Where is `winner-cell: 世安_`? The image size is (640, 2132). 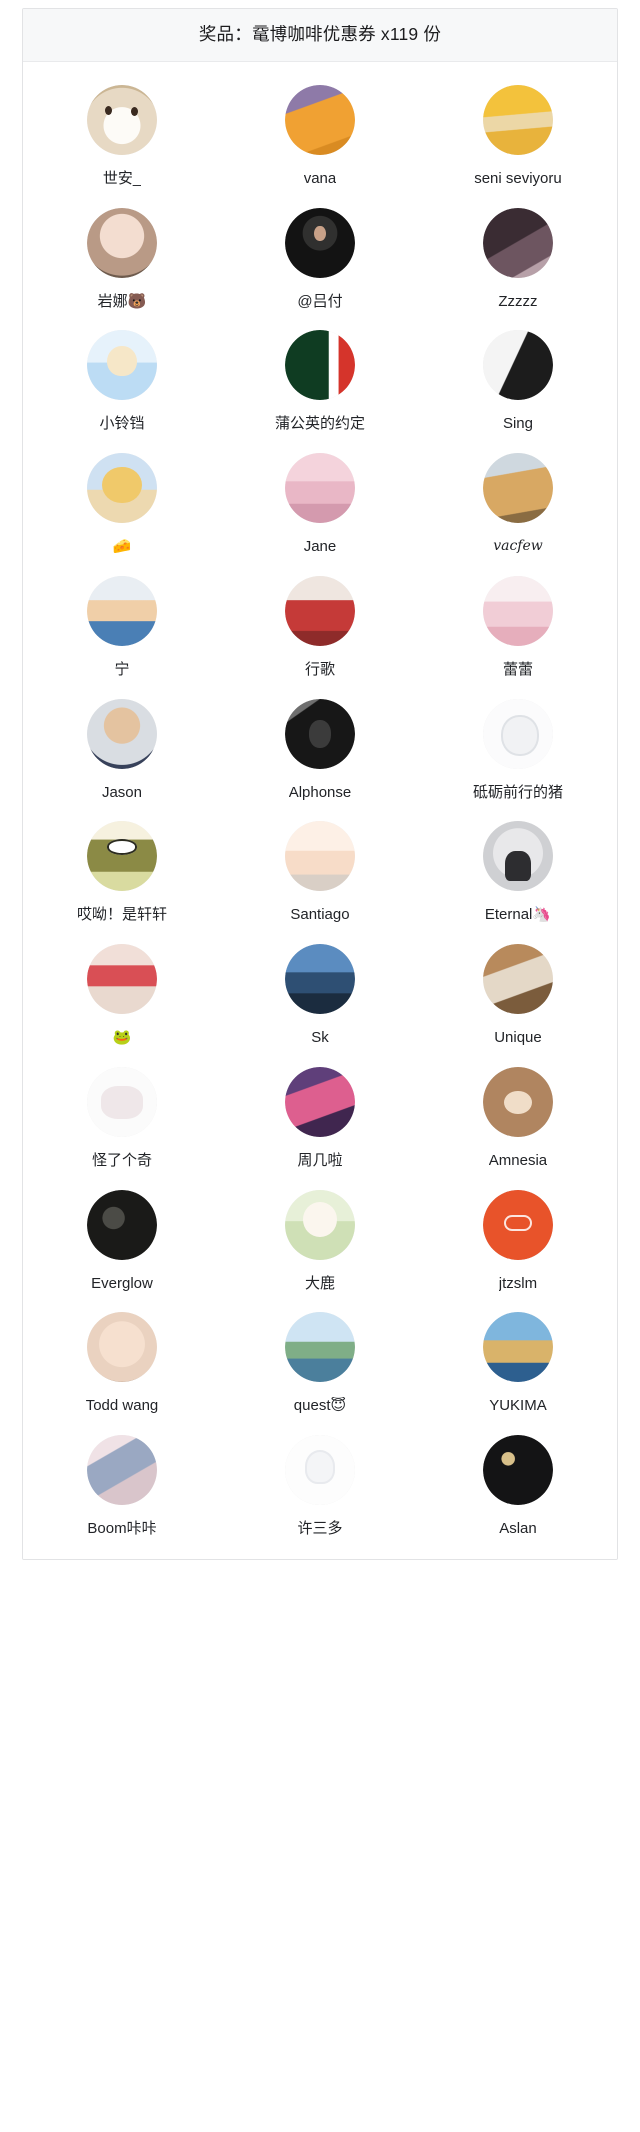 winner-cell: 世安_ is located at coordinates (122, 137).